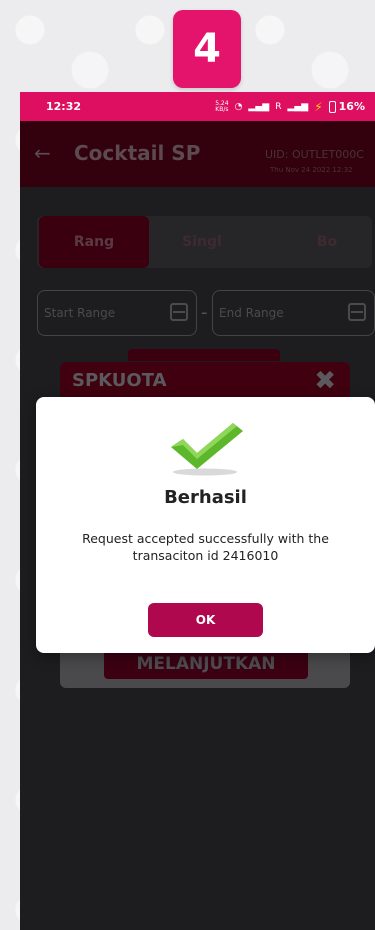 Image resolution: width=375 pixels, height=930 pixels. Describe the element at coordinates (325, 381) in the screenshot. I see `close-icon: ✖` at that location.